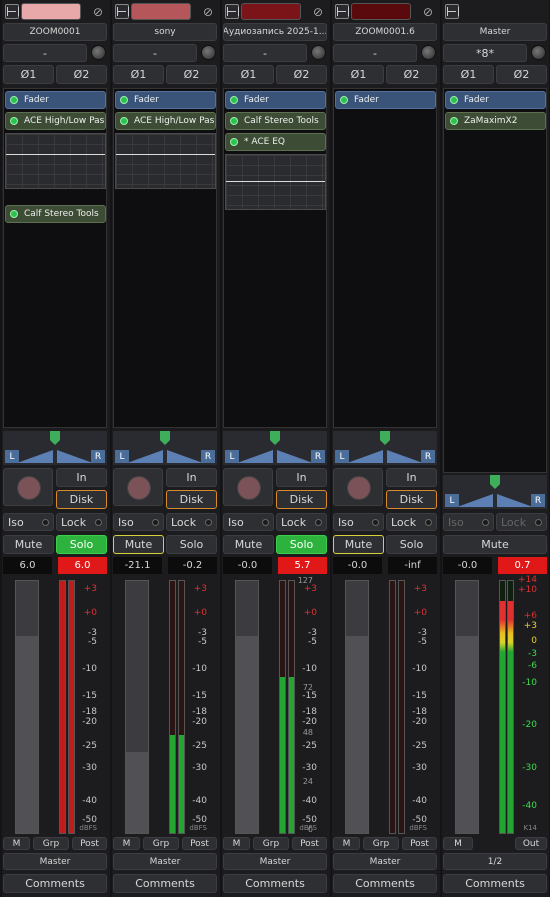 The height and width of the screenshot is (897, 550). I want to click on peak-display: 0.7, so click(522, 565).